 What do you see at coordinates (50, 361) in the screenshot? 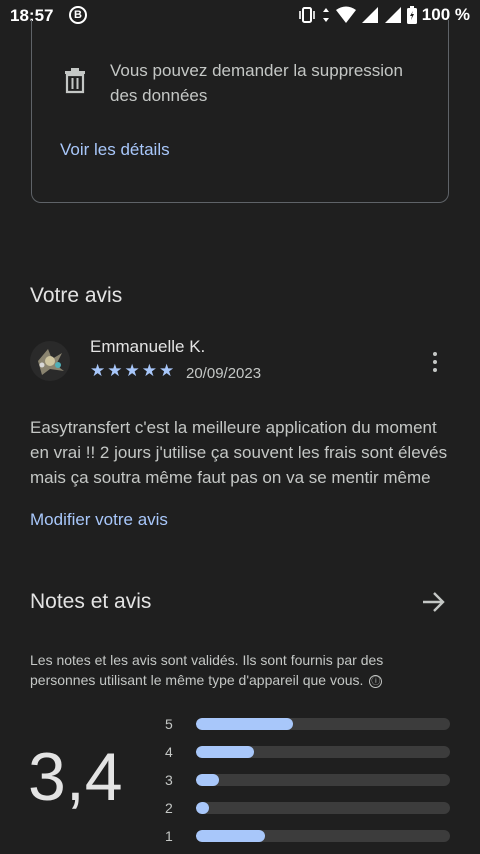
I see `avatar` at bounding box center [50, 361].